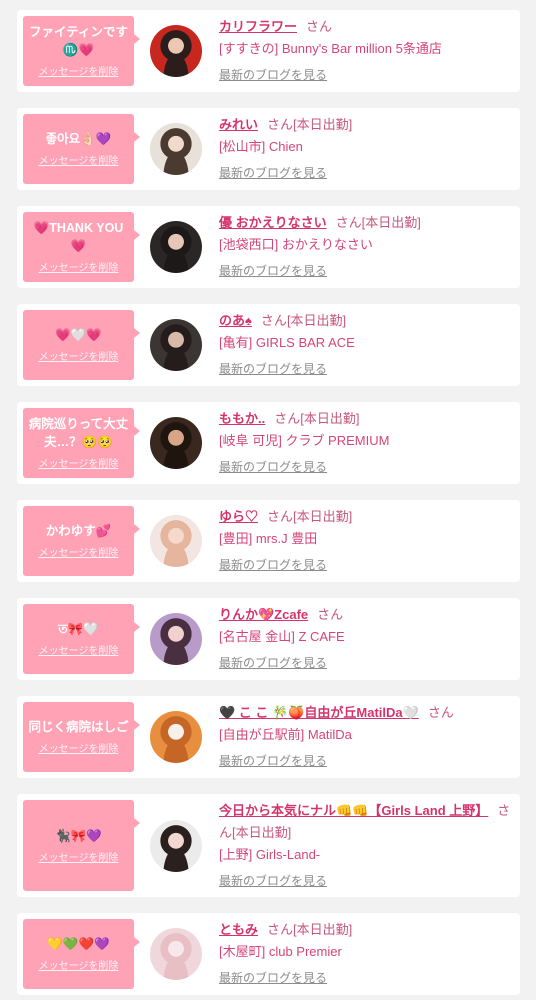  I want to click on cast-info: みれい さん[本日出勤] [松山市] Chien 最新のブログを見る, so click(365, 148).